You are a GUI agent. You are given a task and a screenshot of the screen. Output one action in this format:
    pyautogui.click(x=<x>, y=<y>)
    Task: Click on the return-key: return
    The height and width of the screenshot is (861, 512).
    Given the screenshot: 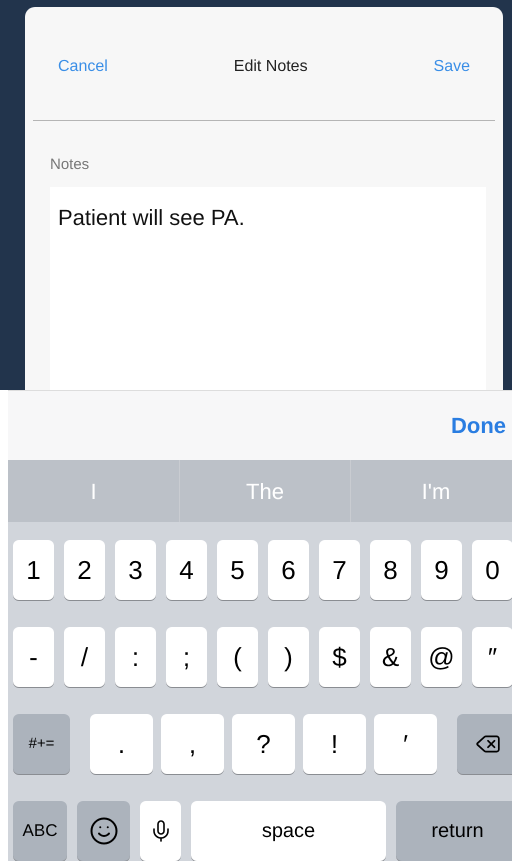 What is the action you would take?
    pyautogui.click(x=454, y=831)
    